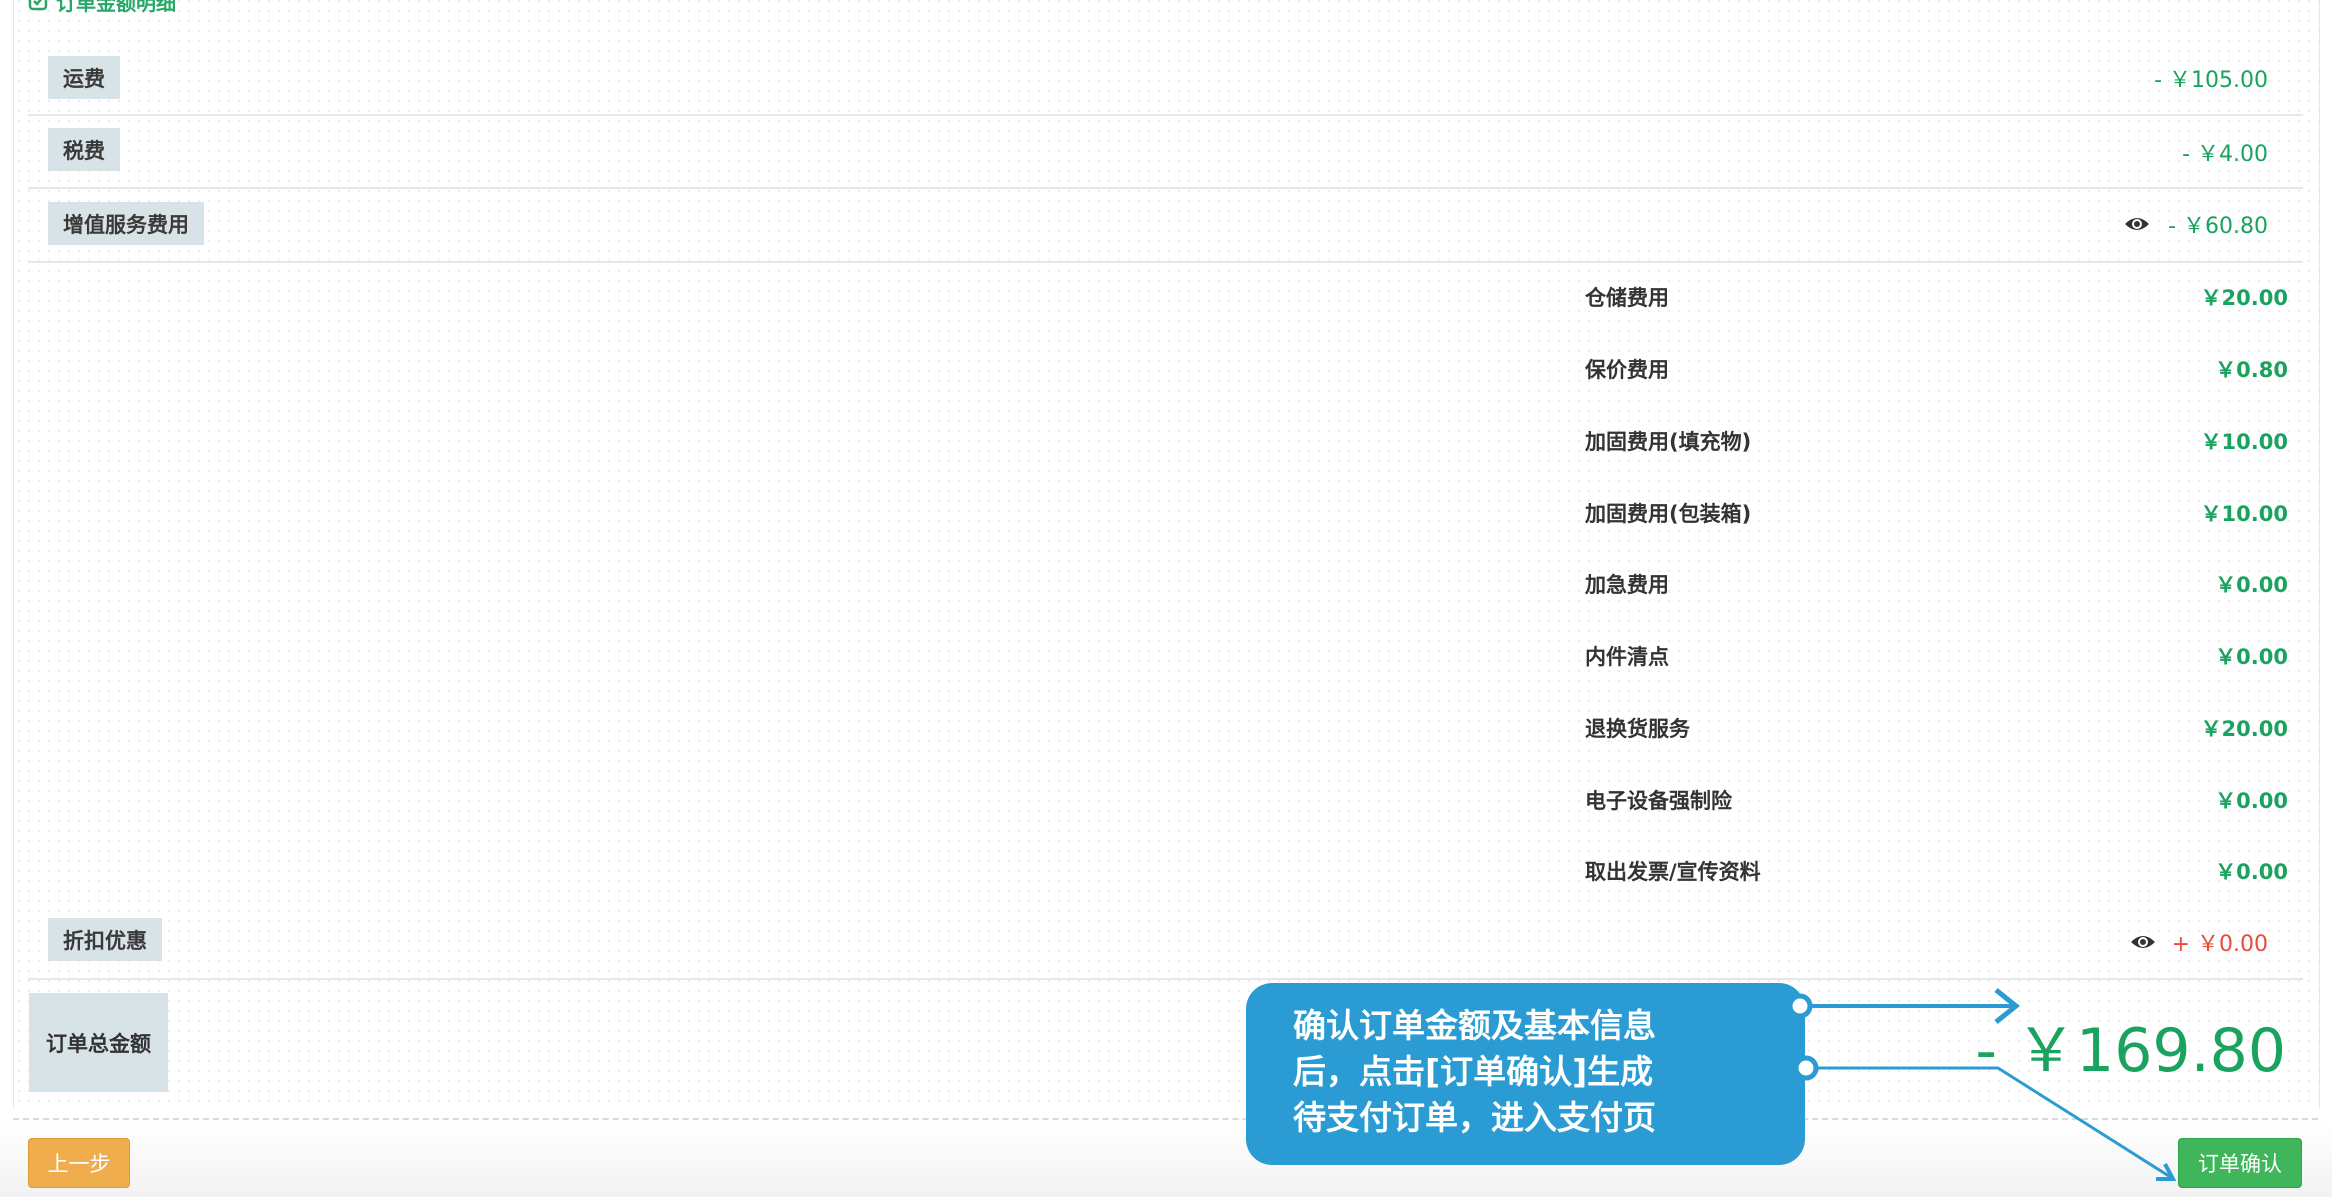  I want to click on callout-arrows, so click(1982, 1084).